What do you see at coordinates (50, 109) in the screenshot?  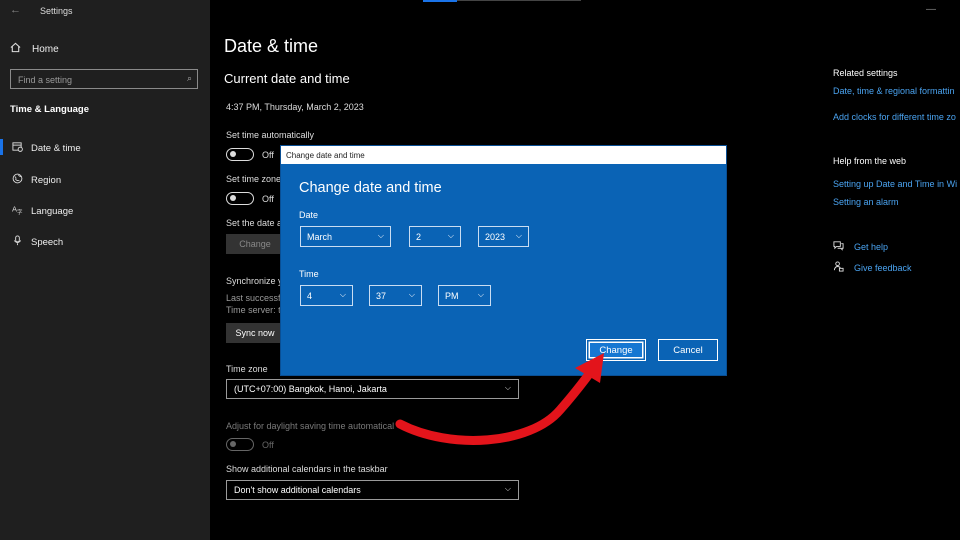 I see `section-title: Time & Language` at bounding box center [50, 109].